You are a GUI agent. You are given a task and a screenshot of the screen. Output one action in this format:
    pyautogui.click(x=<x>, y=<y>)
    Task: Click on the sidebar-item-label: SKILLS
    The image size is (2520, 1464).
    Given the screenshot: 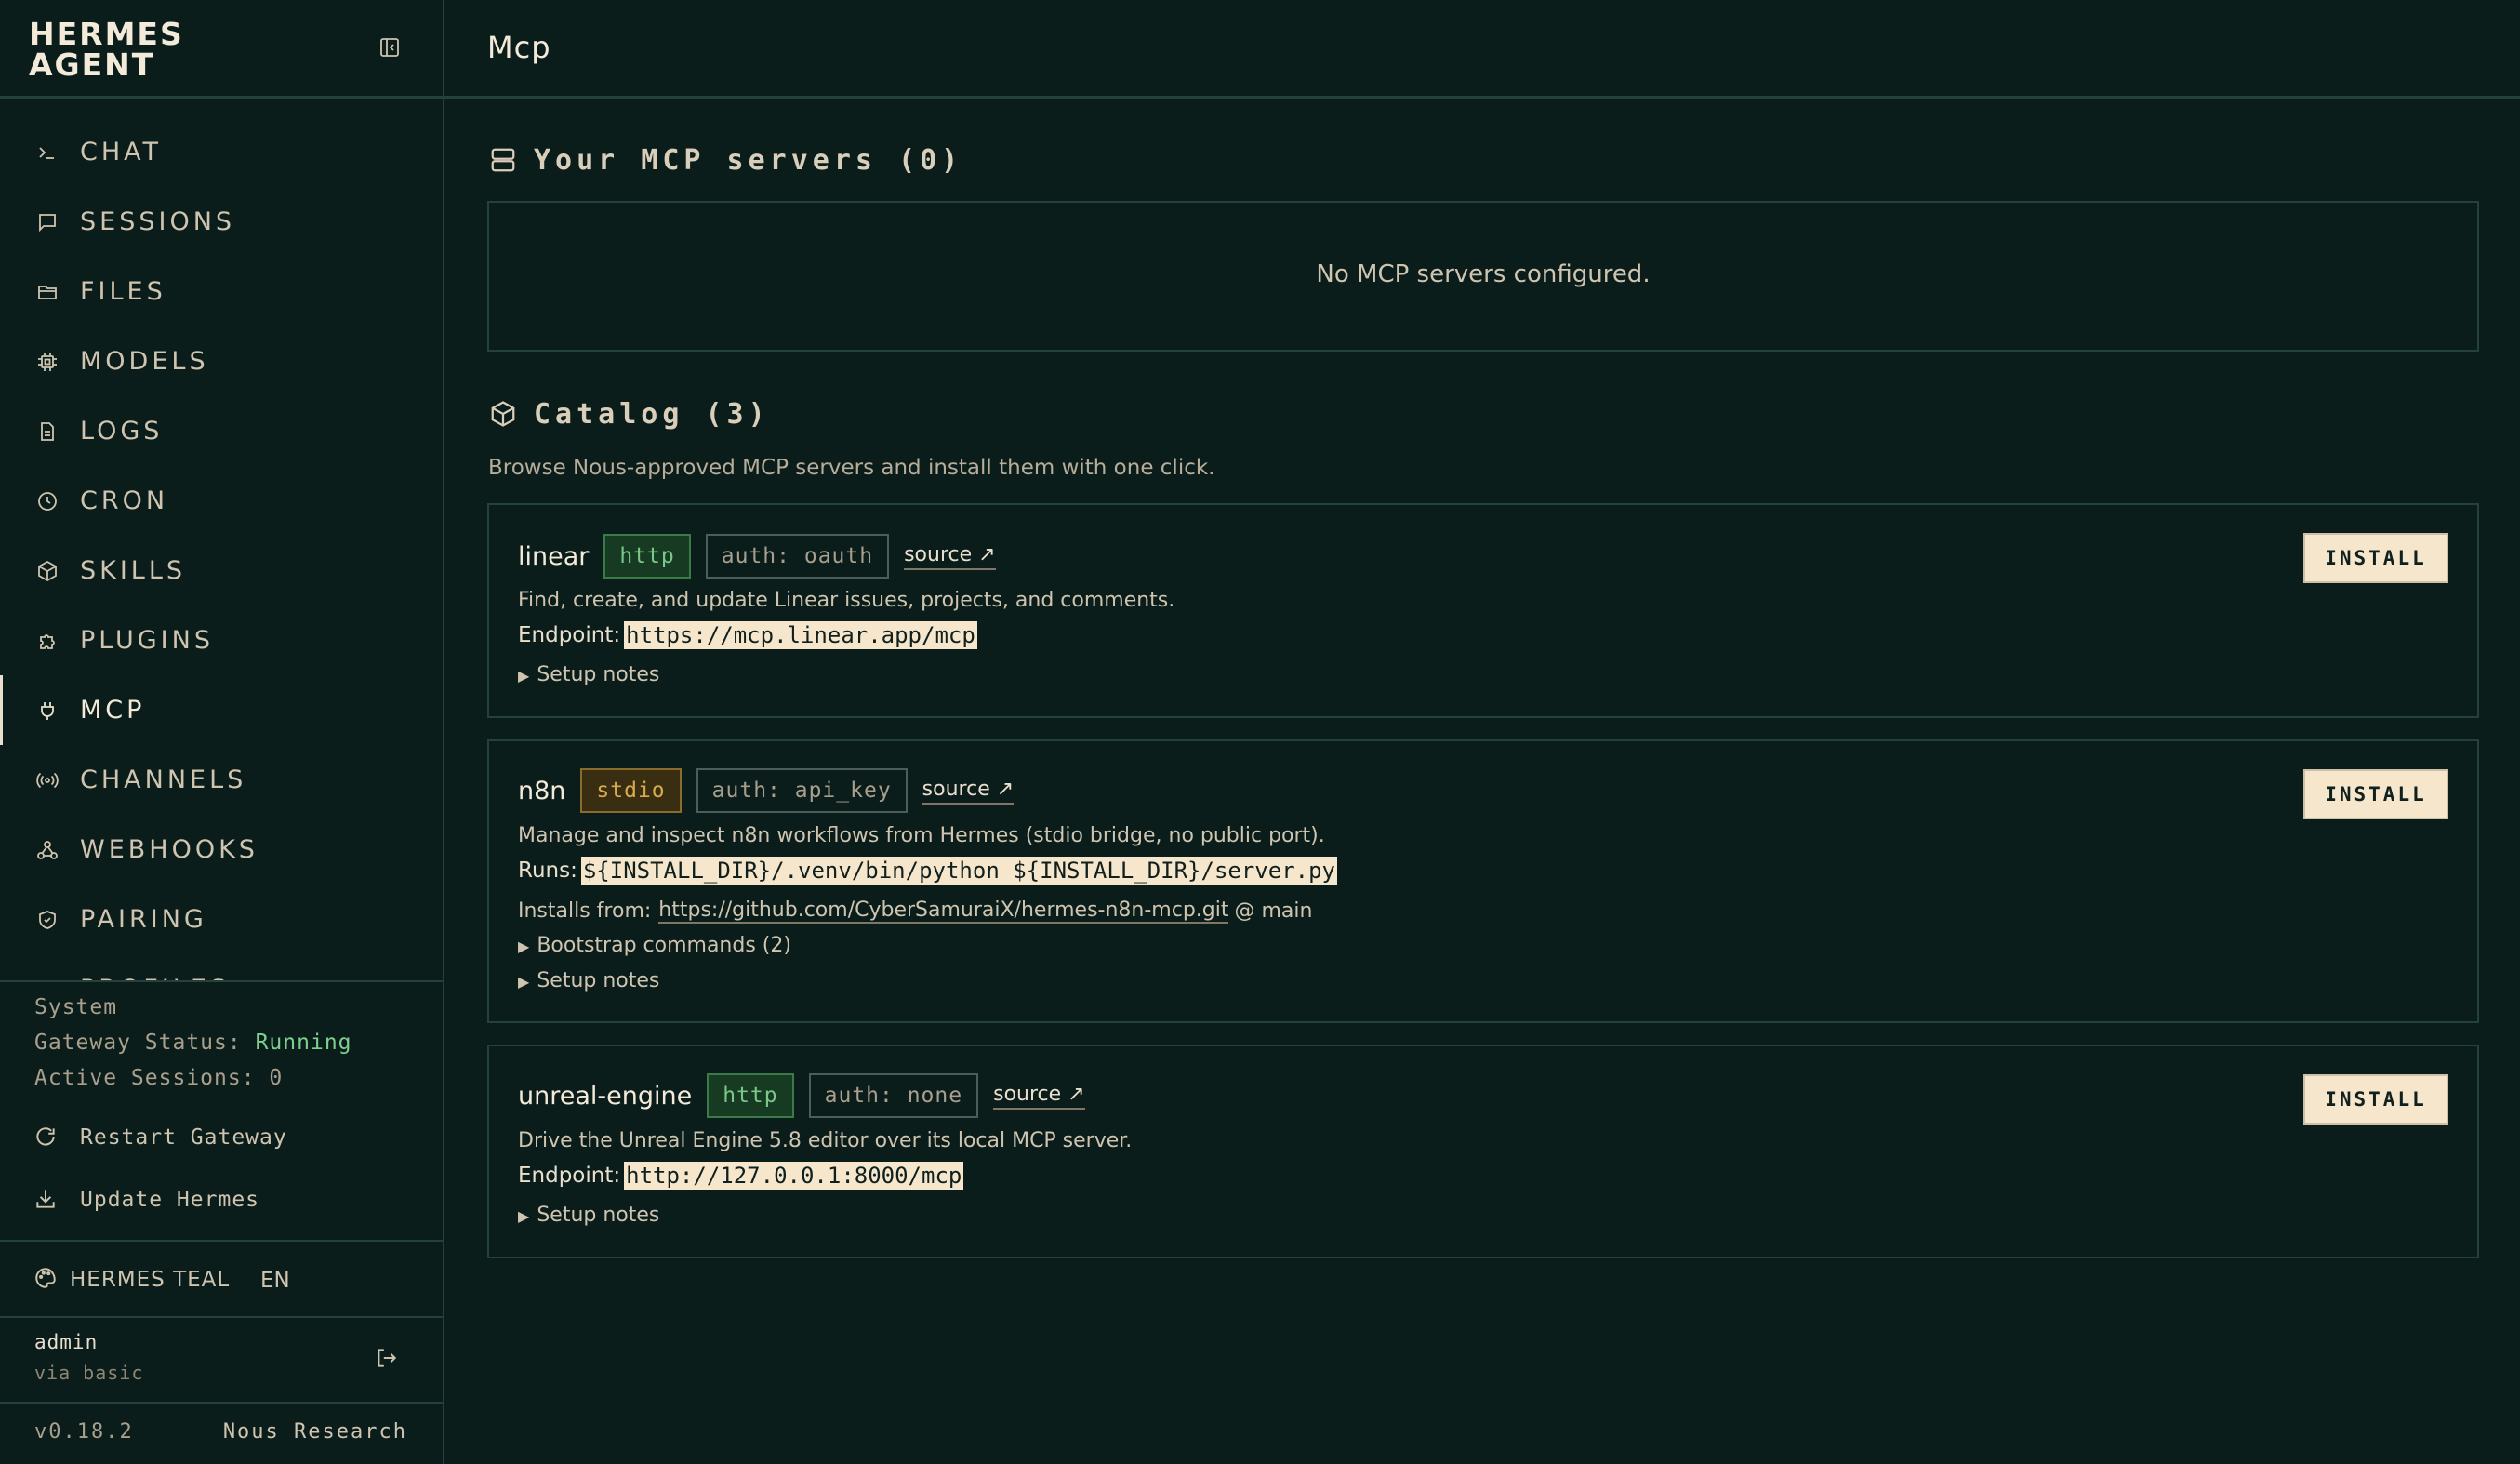 What is the action you would take?
    pyautogui.click(x=133, y=570)
    